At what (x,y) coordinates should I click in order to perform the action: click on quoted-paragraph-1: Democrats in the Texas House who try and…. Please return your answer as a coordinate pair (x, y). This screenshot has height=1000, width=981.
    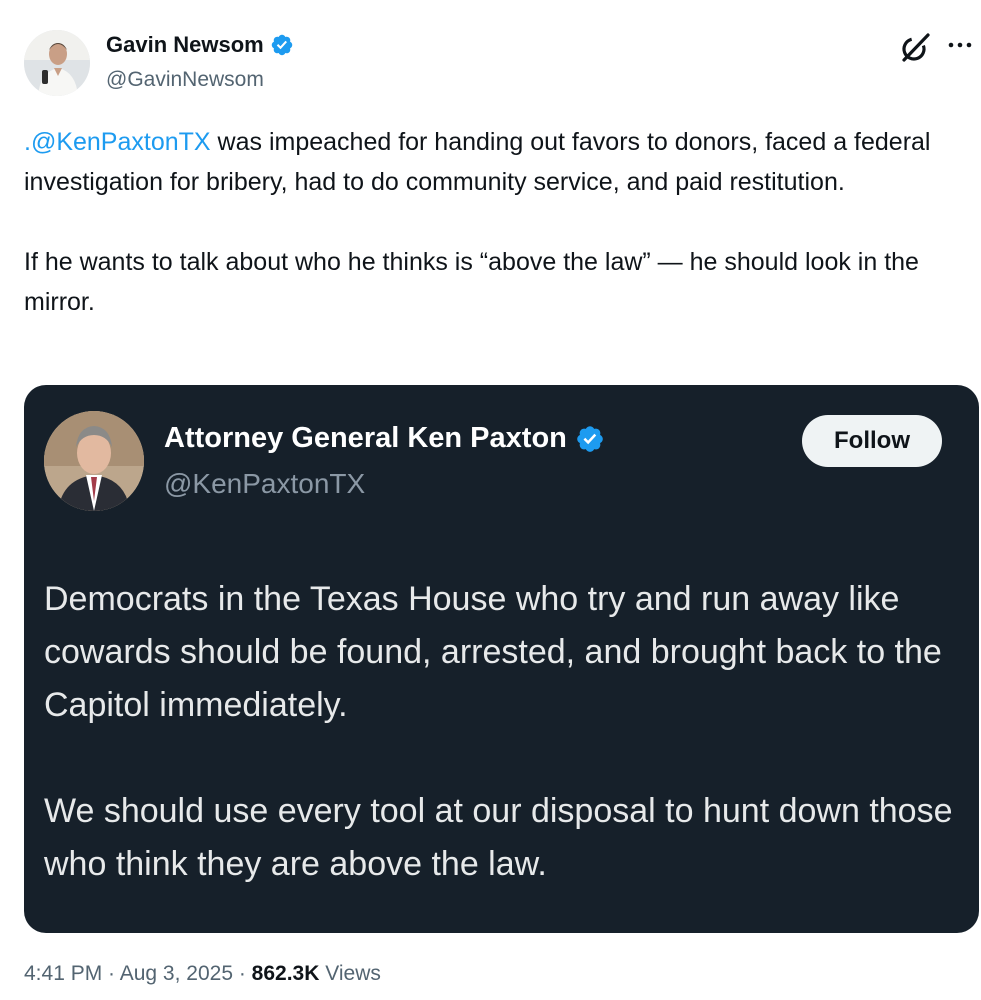
    Looking at the image, I should click on (493, 652).